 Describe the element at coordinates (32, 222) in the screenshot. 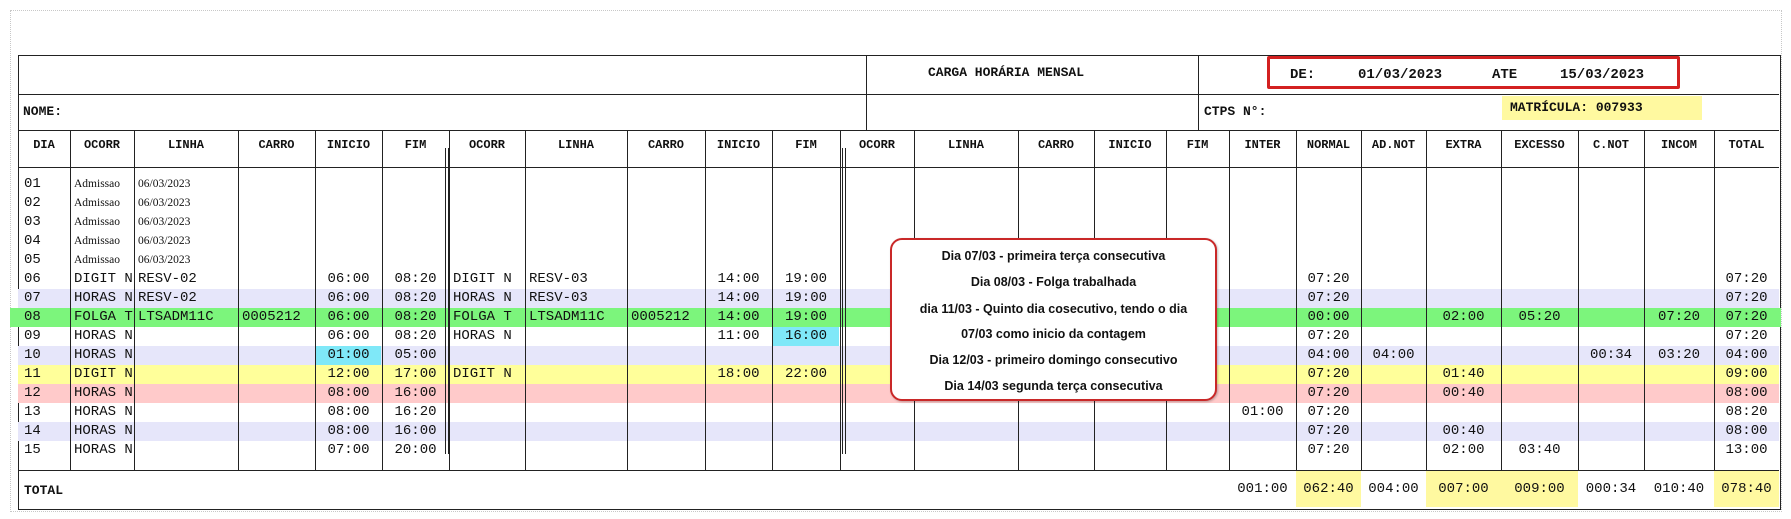

I see `cell-dia: 03` at that location.